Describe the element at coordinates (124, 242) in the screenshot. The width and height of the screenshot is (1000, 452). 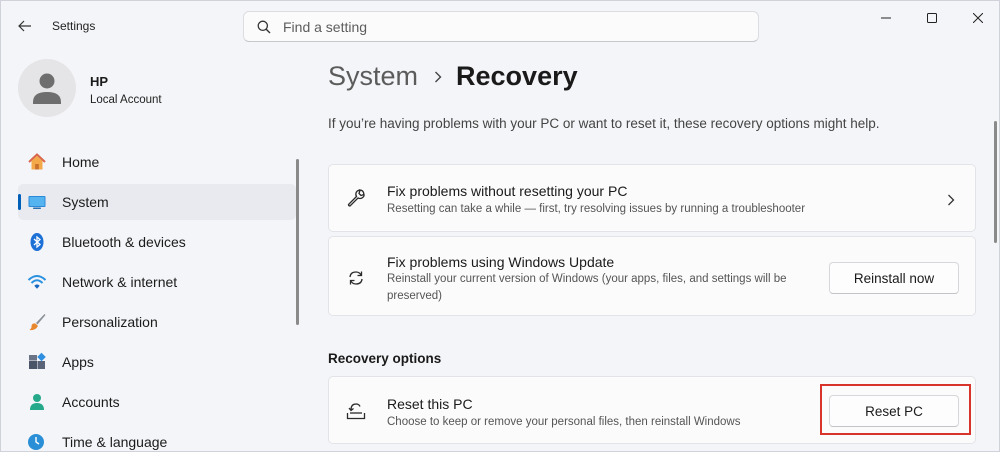
I see `sidebar-item-label: Bluetooth & devices` at that location.